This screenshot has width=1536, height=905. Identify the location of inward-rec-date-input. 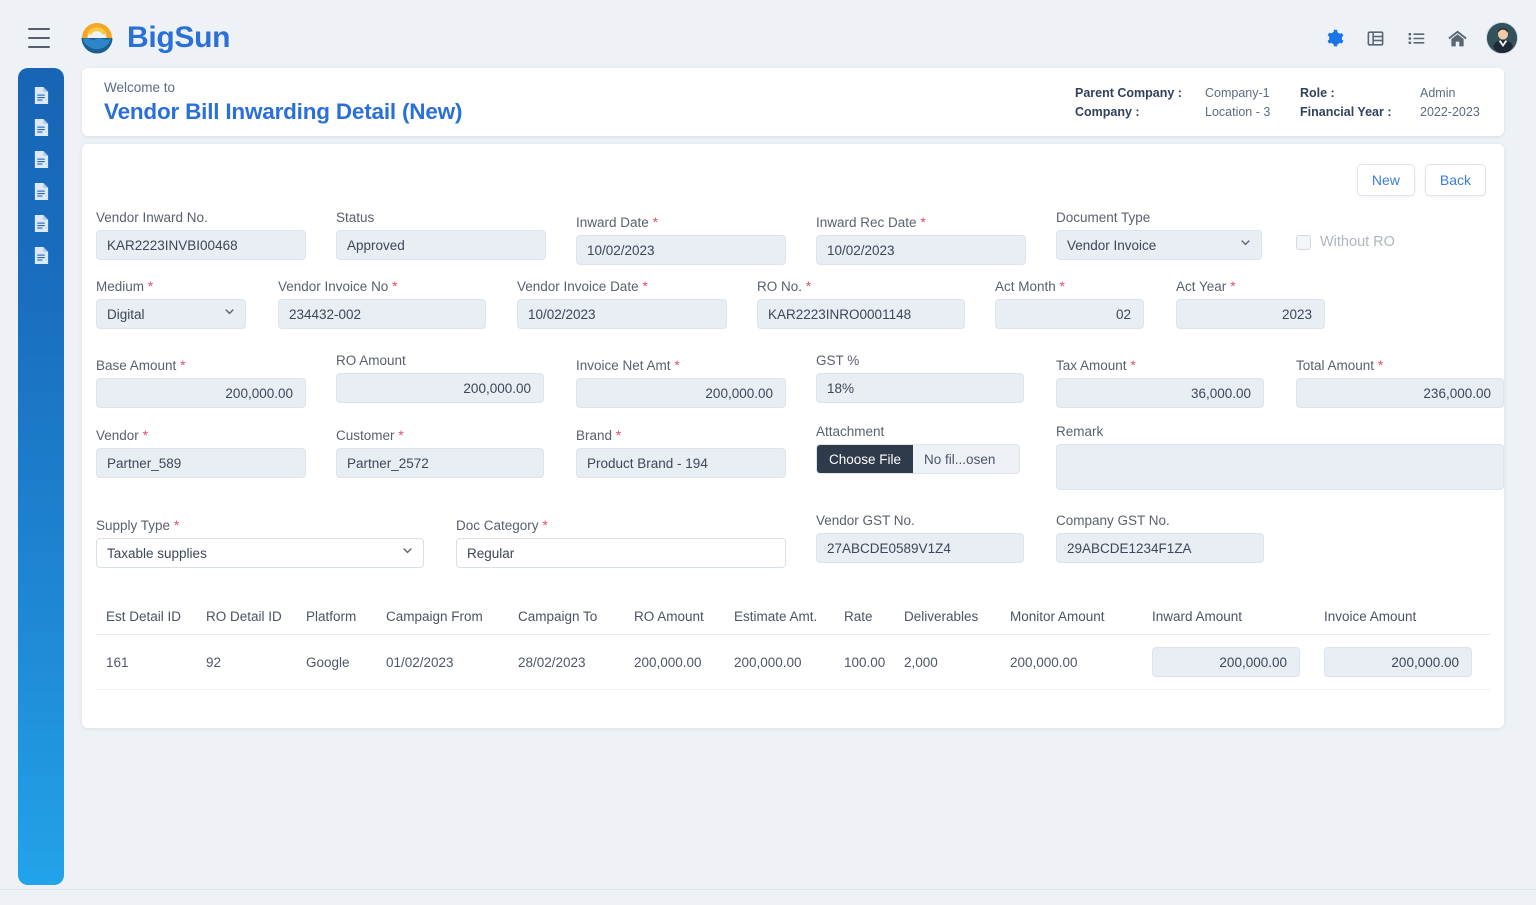
(921, 250).